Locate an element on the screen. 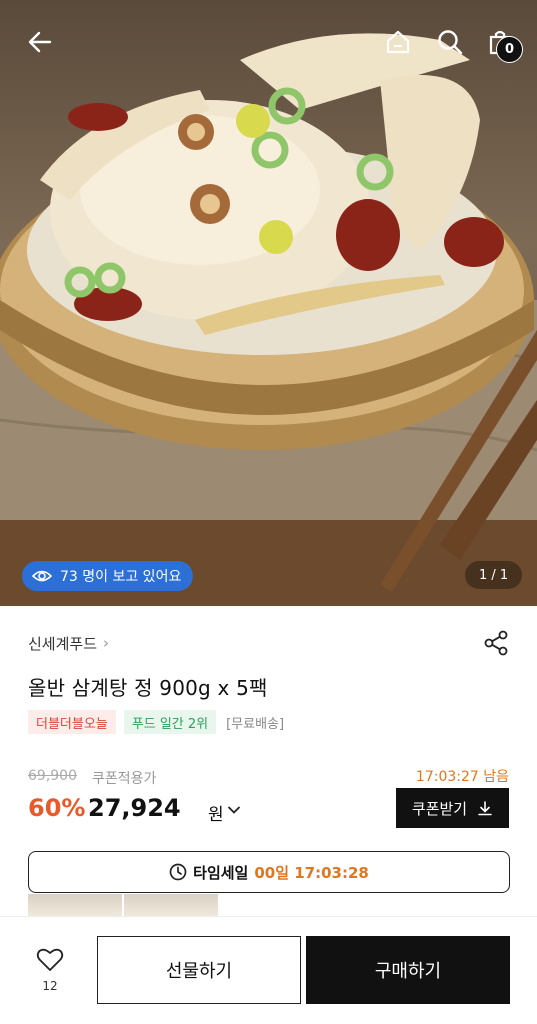  tag-free-shipping: [무료배송] is located at coordinates (255, 724).